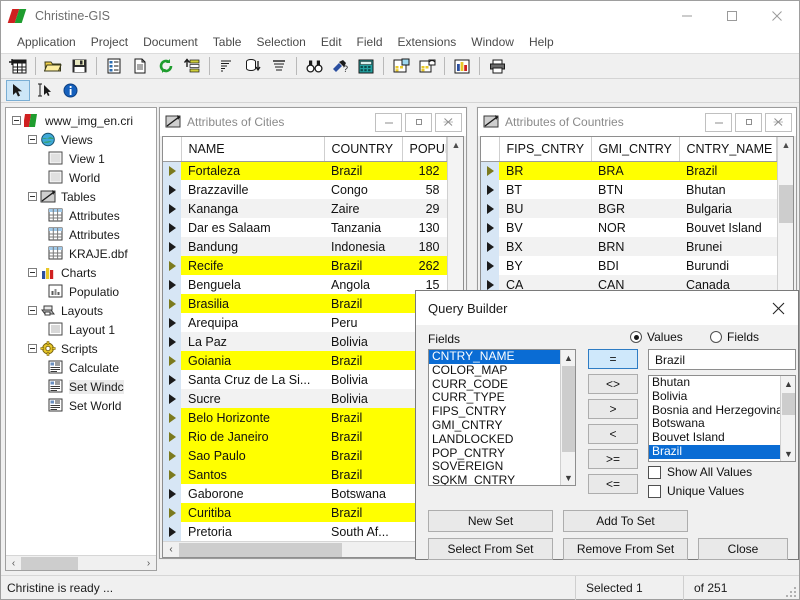  What do you see at coordinates (46, 42) in the screenshot?
I see `menu-application: Application` at bounding box center [46, 42].